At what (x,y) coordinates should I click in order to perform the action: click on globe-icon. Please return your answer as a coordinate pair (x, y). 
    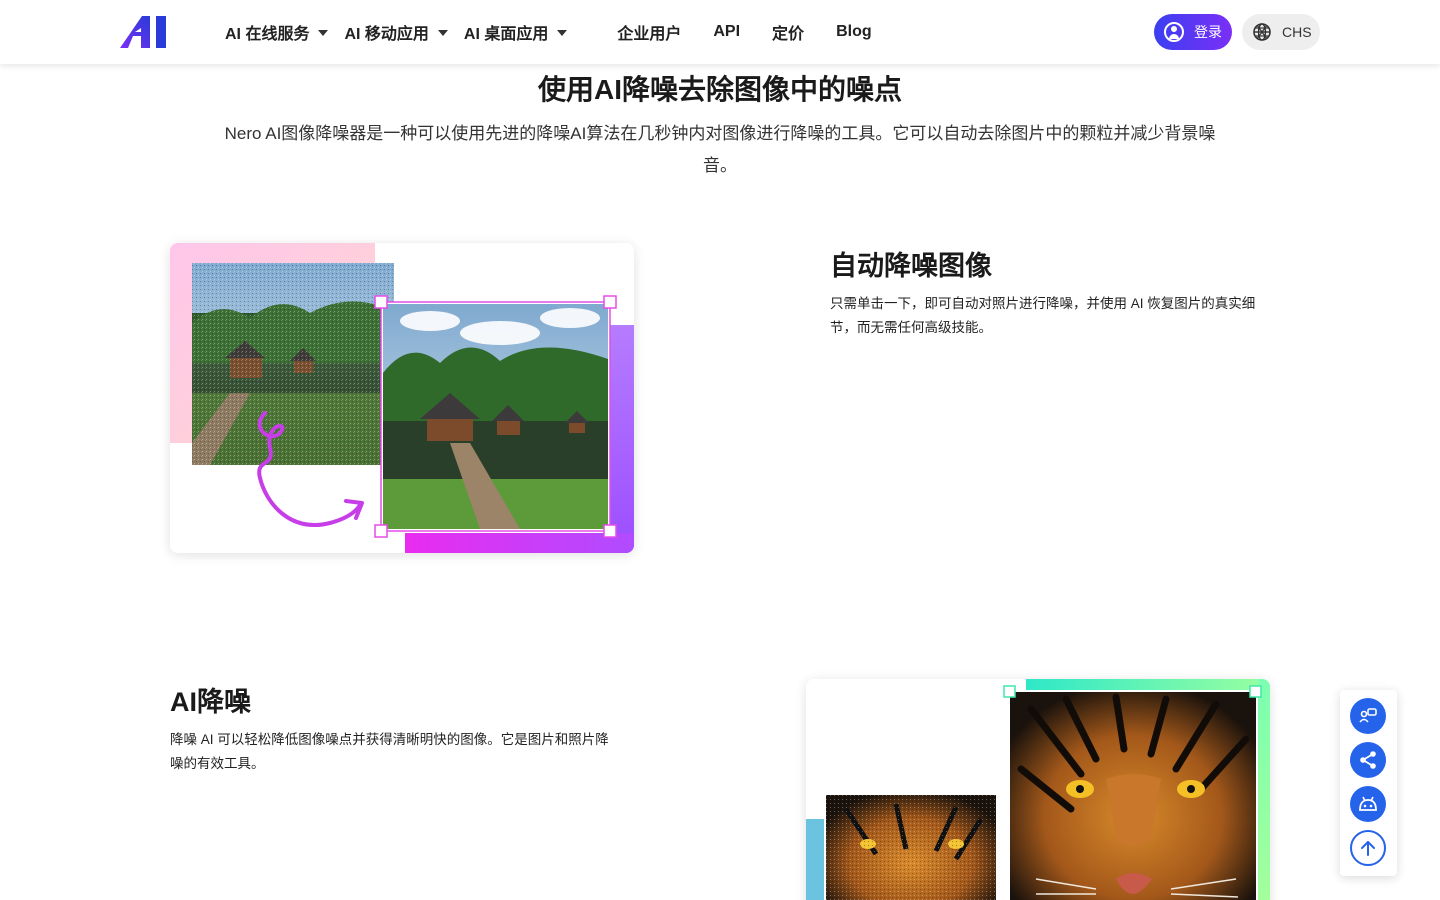
    Looking at the image, I should click on (1262, 32).